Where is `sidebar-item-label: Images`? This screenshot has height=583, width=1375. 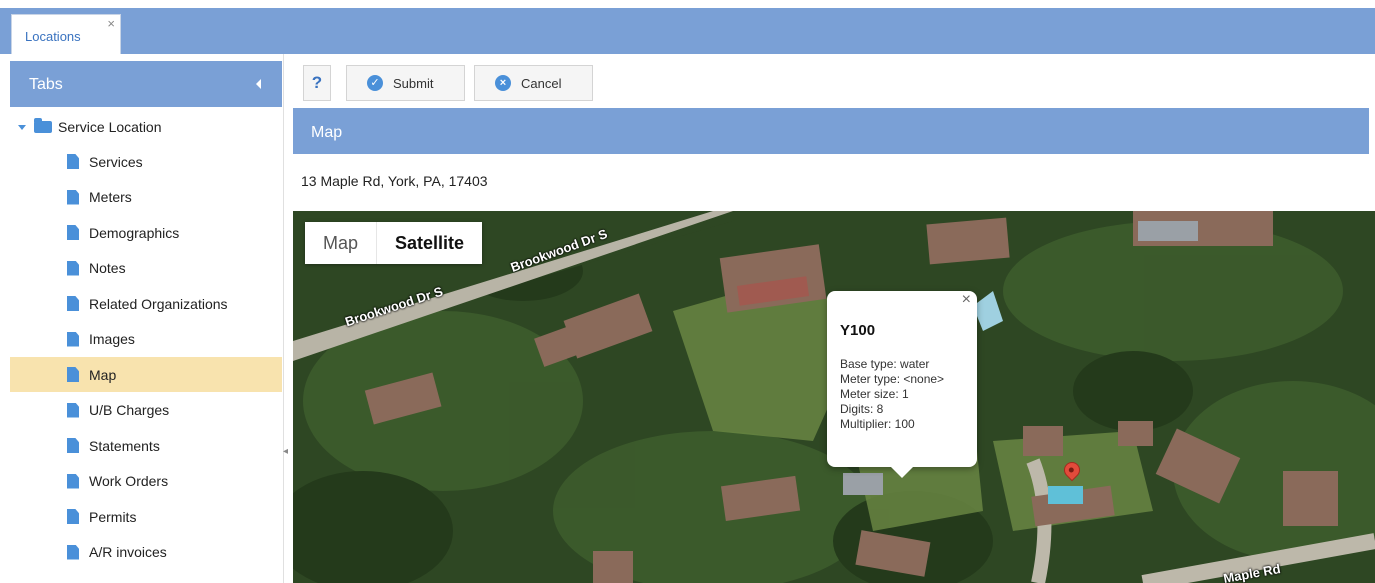
sidebar-item-label: Images is located at coordinates (112, 339).